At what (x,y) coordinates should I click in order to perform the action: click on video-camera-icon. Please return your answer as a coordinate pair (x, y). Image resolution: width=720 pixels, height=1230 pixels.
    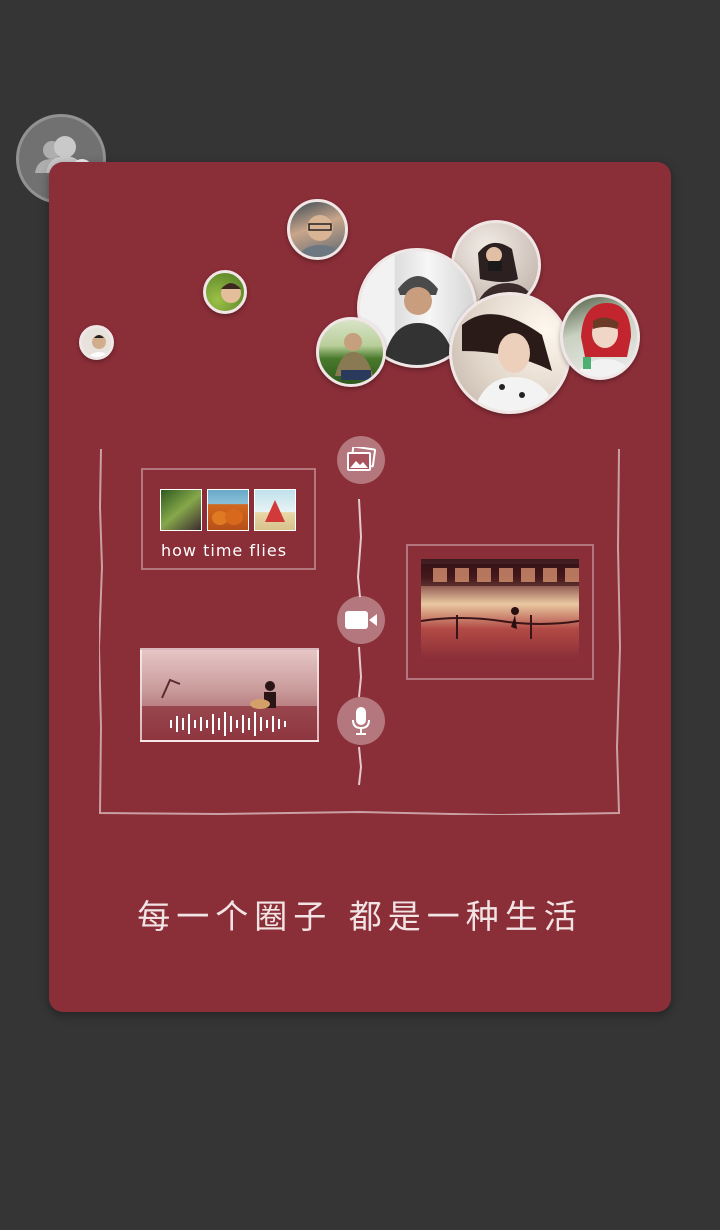
    Looking at the image, I should click on (361, 620).